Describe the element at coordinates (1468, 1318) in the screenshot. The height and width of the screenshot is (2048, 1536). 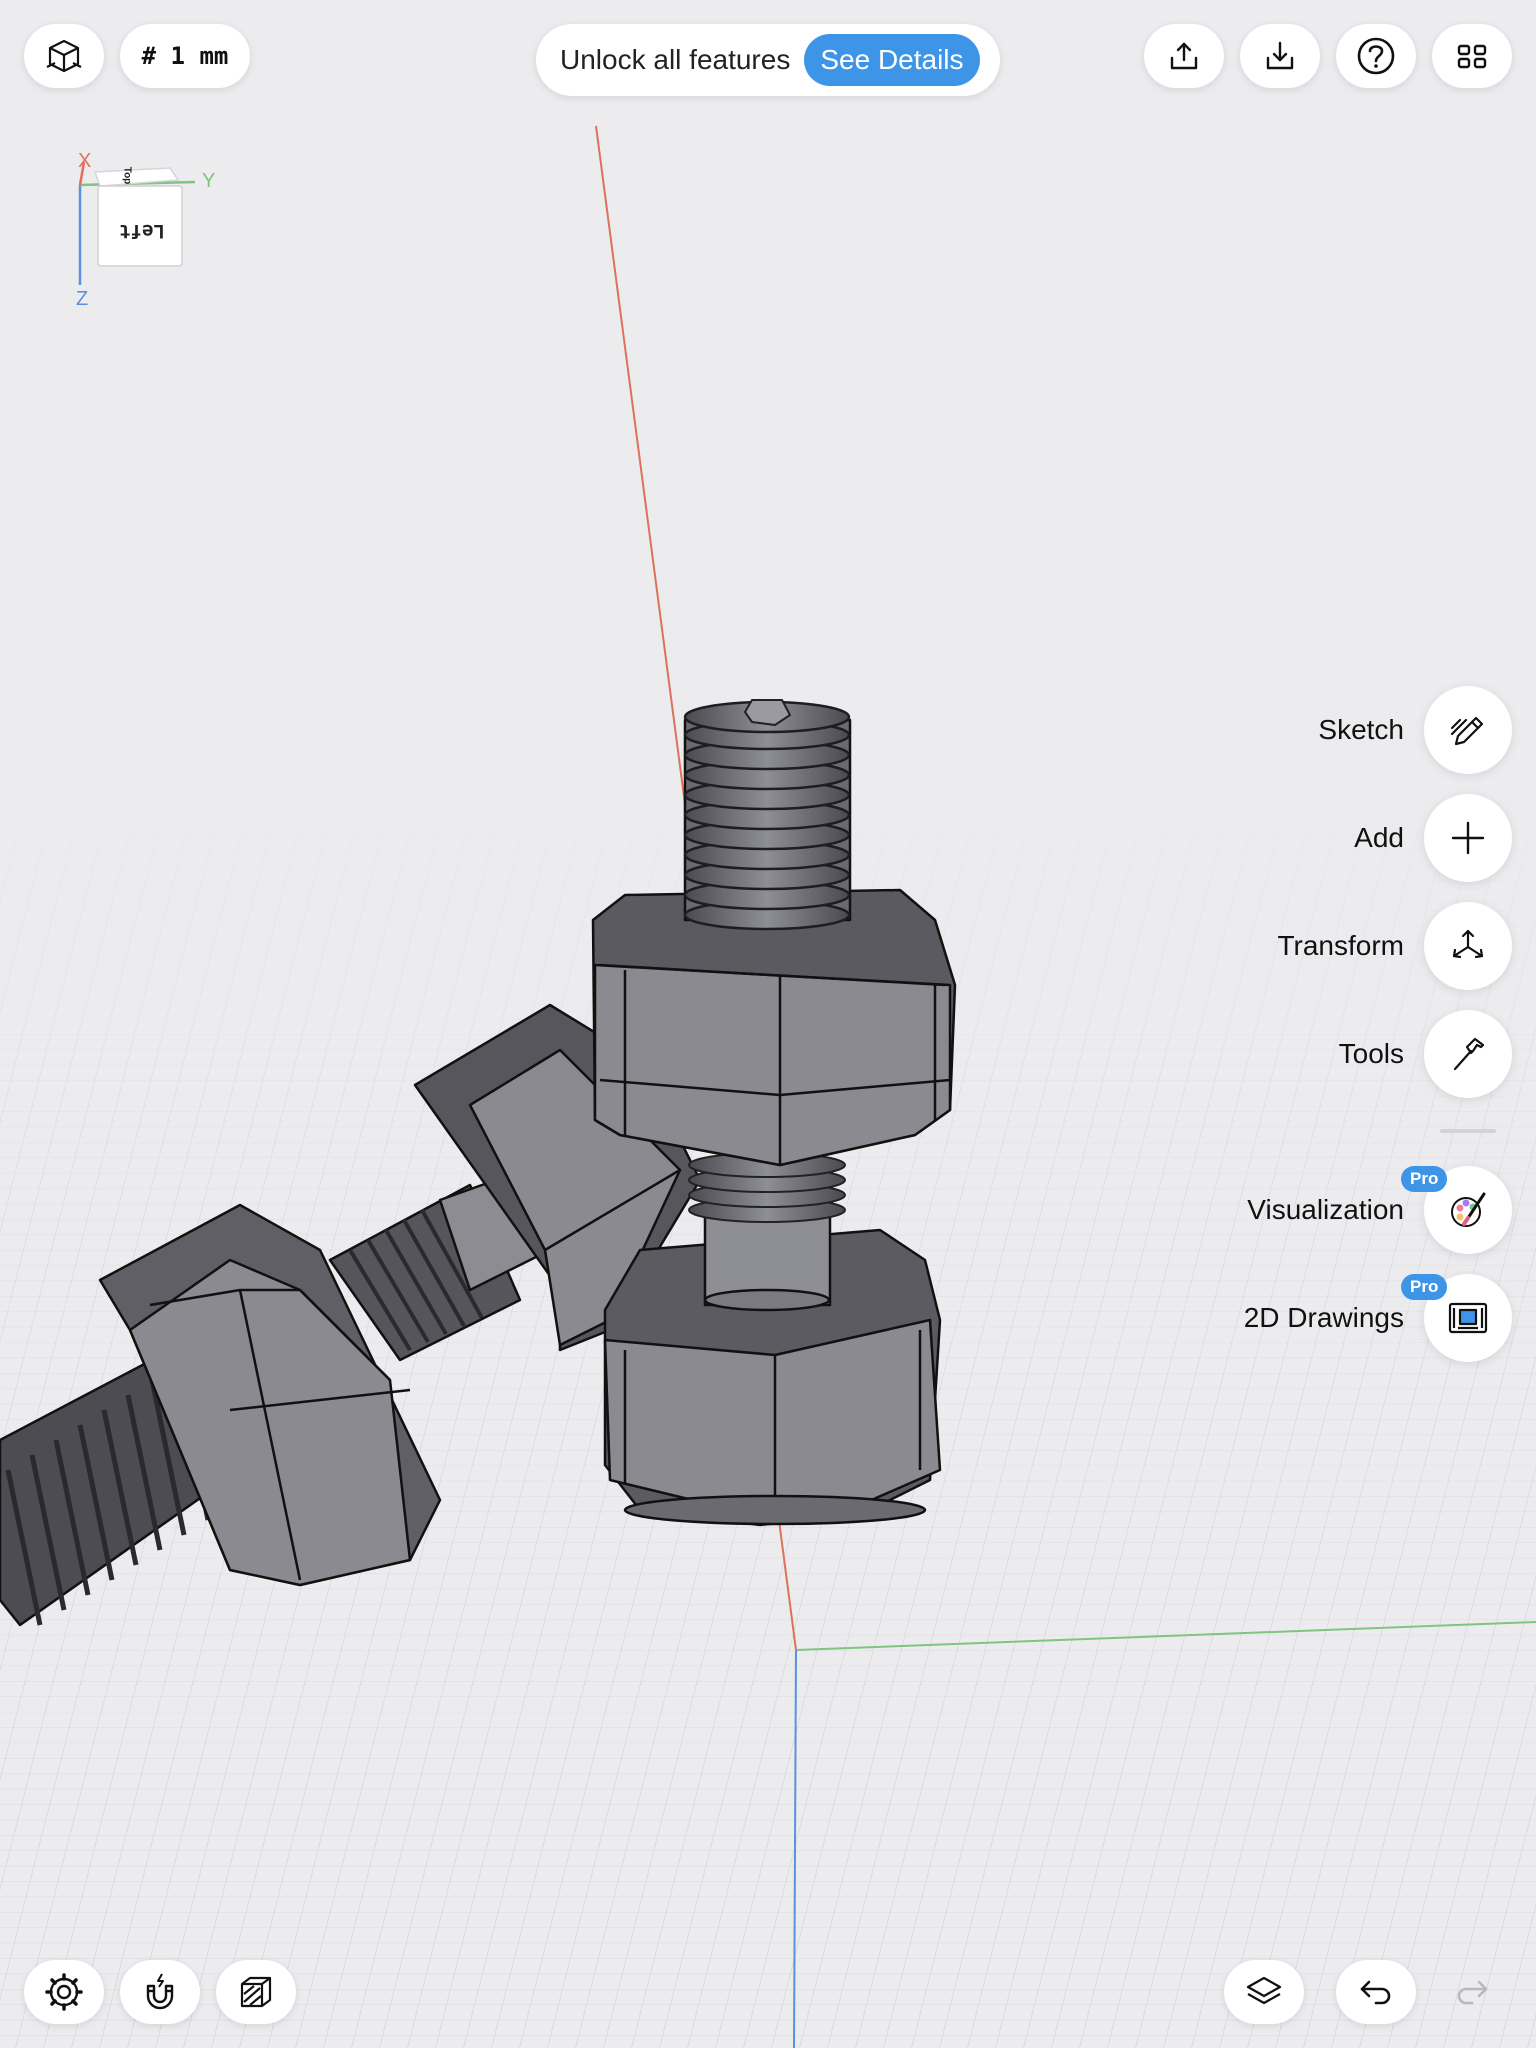
I see `blueprint-icon` at that location.